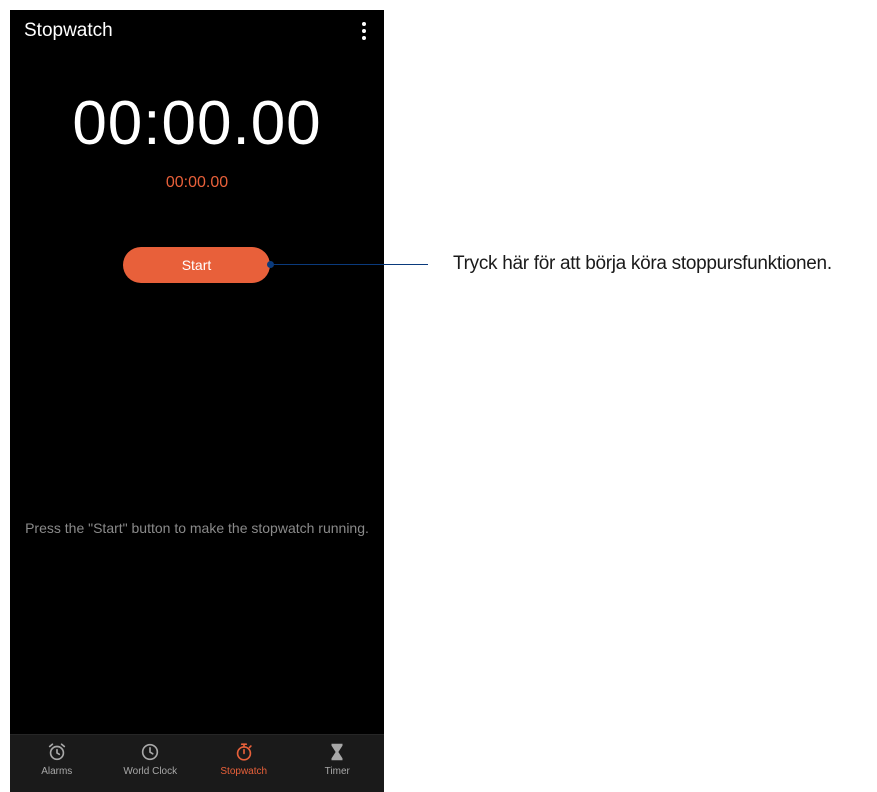  Describe the element at coordinates (56, 752) in the screenshot. I see `alarm-icon` at that location.